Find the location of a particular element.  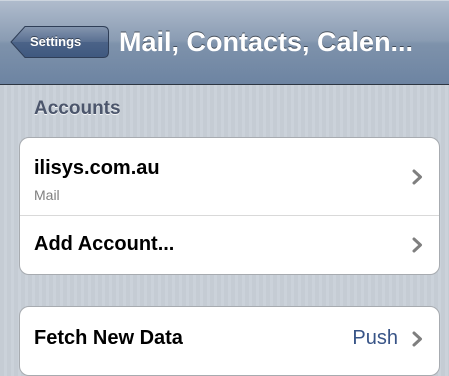

account-name: ilisys.com.au is located at coordinates (97, 168).